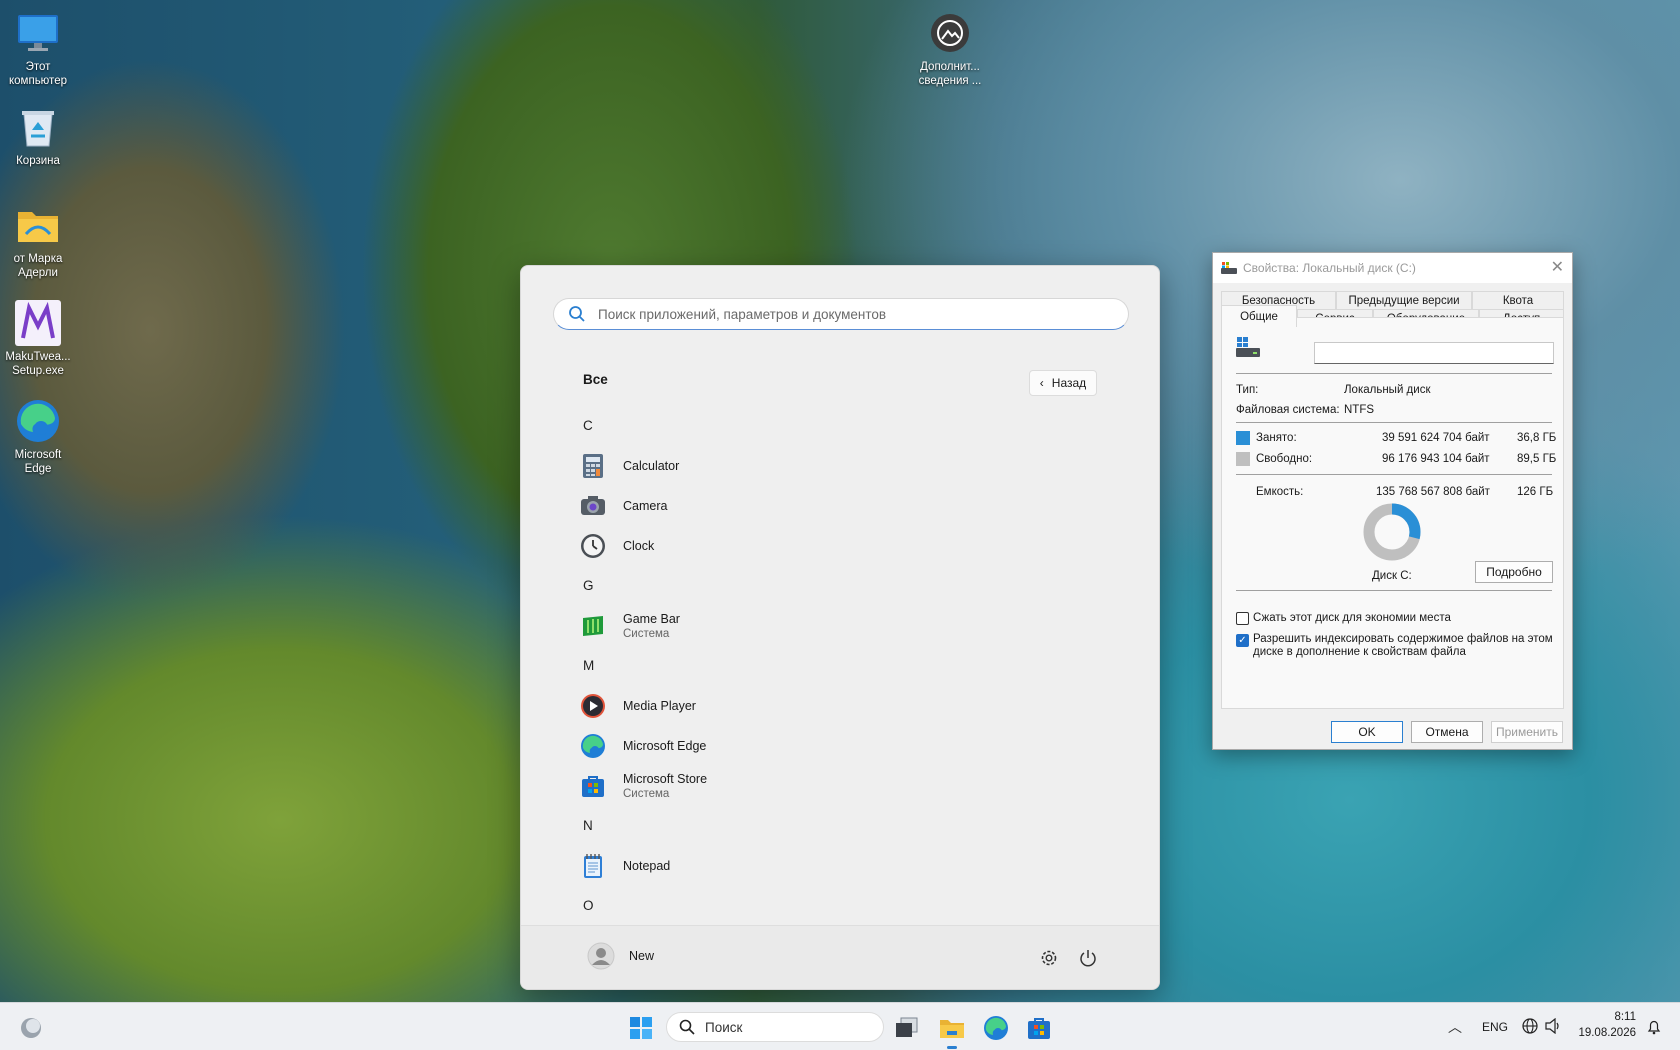 This screenshot has width=1680, height=1050. I want to click on letter-header-c: C, so click(588, 425).